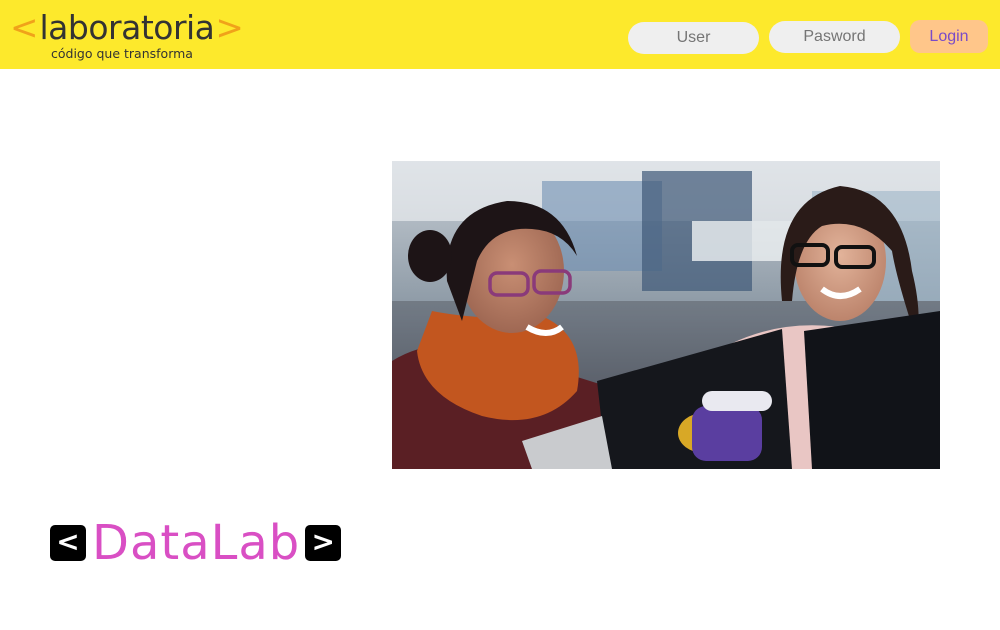  Describe the element at coordinates (693, 38) in the screenshot. I see `user-input` at that location.